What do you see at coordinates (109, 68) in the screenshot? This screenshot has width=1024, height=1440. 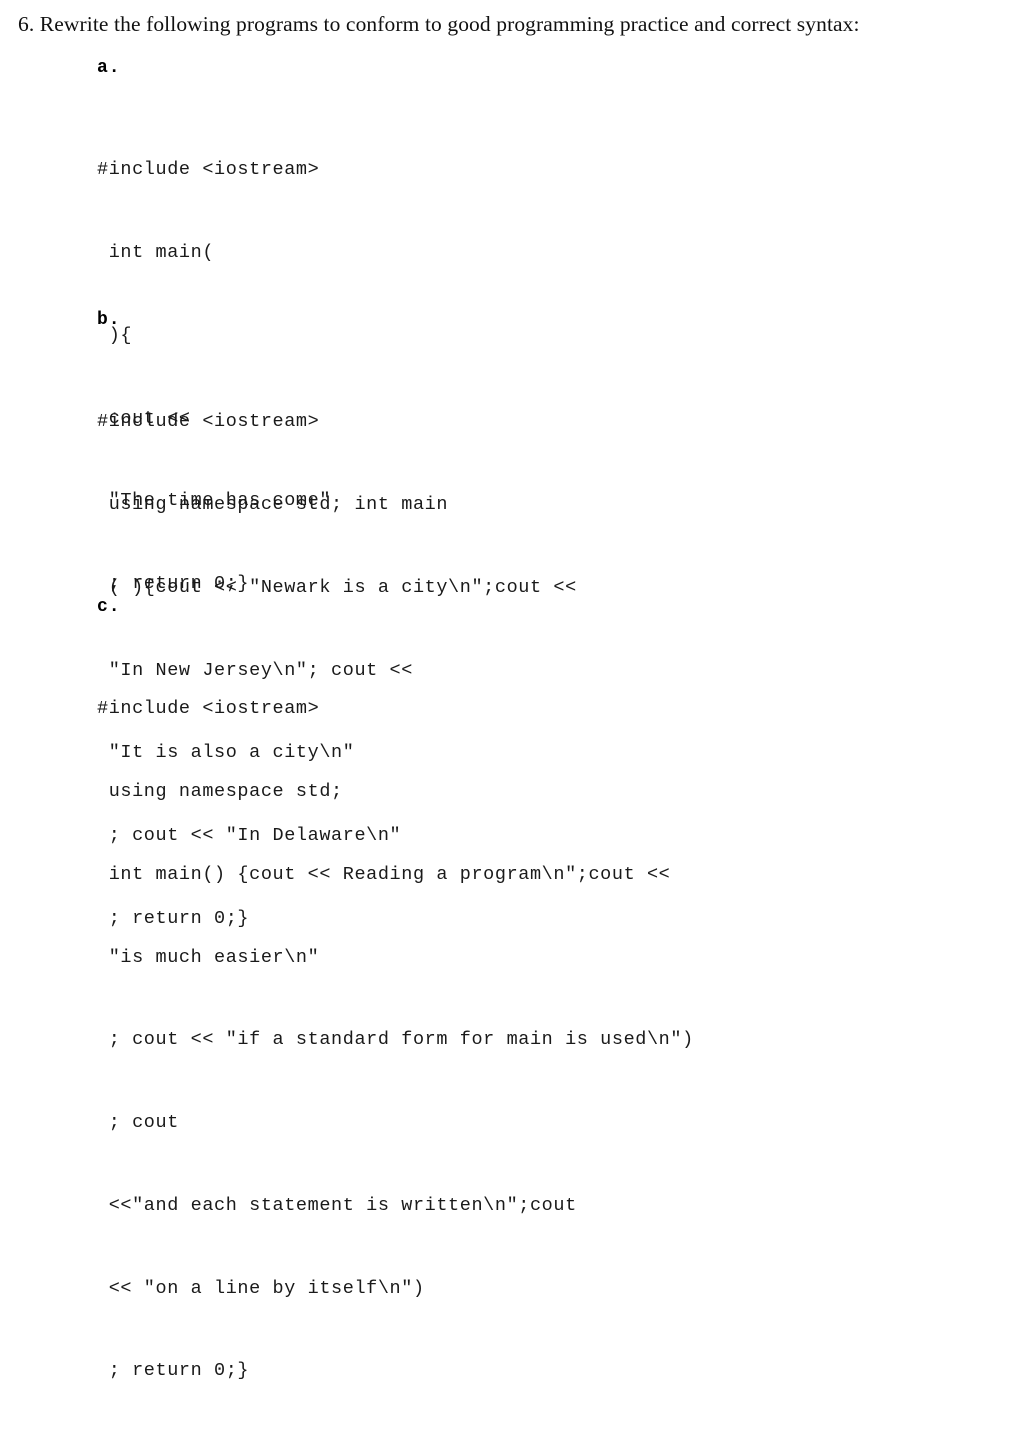 I see `part-label-a: a.` at bounding box center [109, 68].